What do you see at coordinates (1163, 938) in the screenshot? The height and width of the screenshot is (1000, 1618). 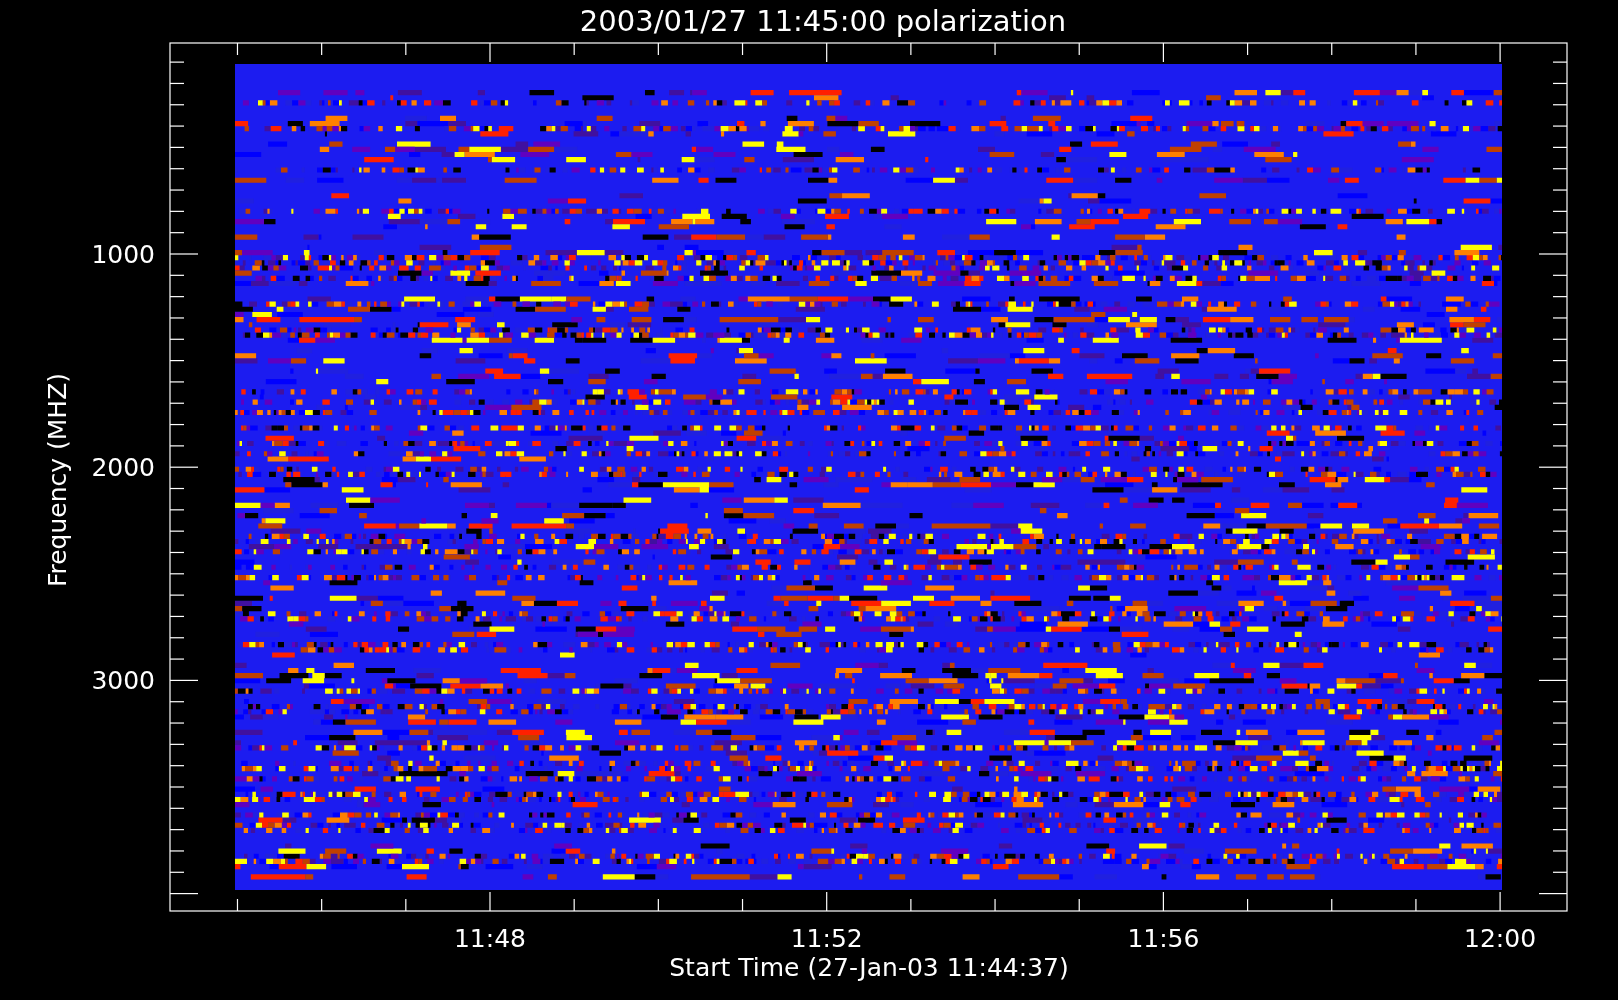 I see `x-tick-label: 11:56` at bounding box center [1163, 938].